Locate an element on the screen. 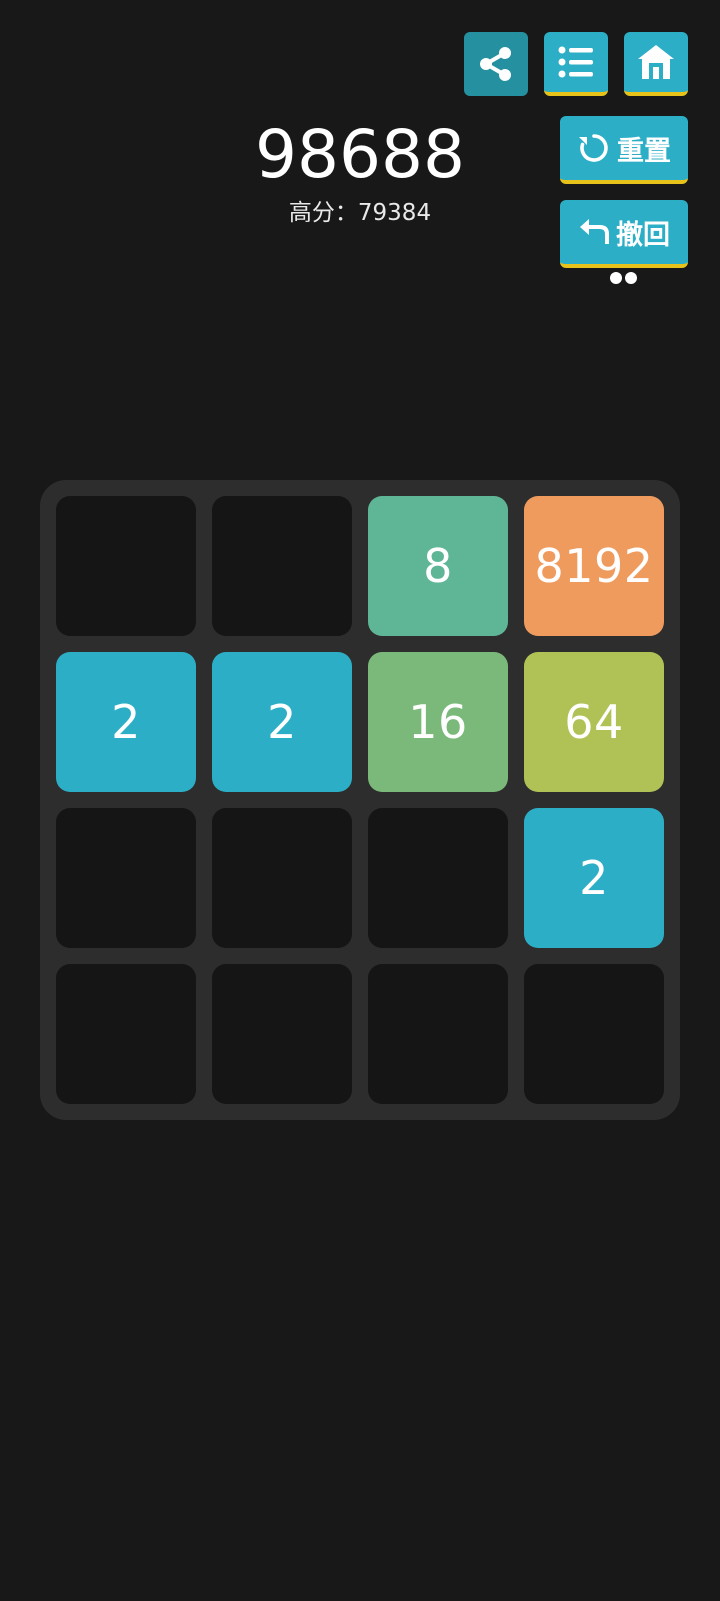 Image resolution: width=720 pixels, height=1601 pixels. undo-count-indicator is located at coordinates (623, 278).